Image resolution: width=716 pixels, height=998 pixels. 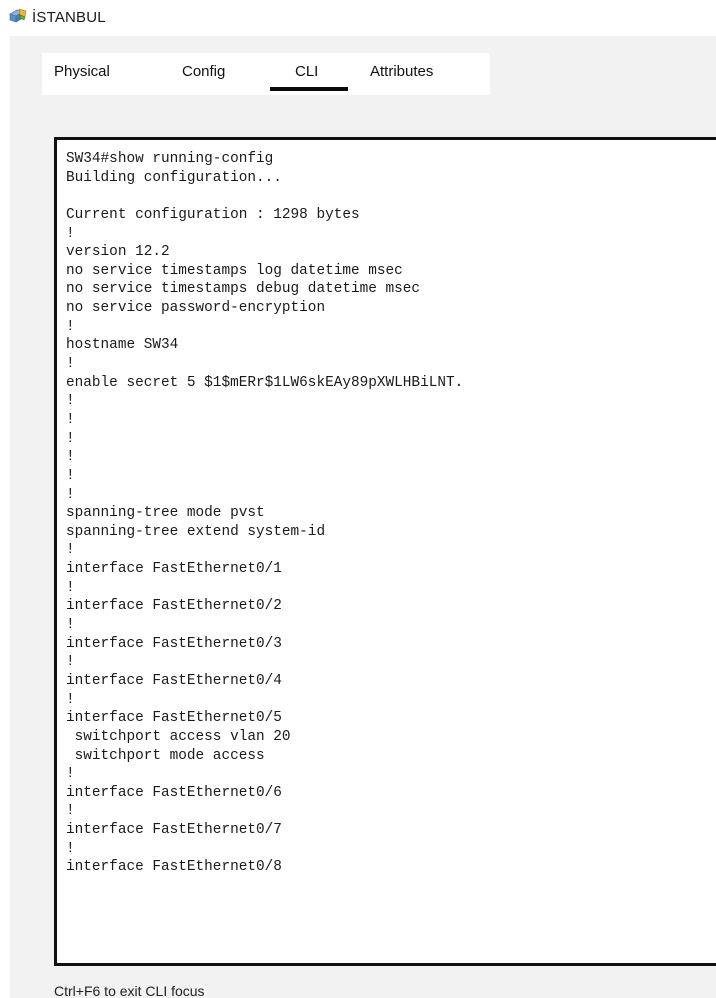 I want to click on terminal-line: spanning-tree extend system-id, so click(x=196, y=531).